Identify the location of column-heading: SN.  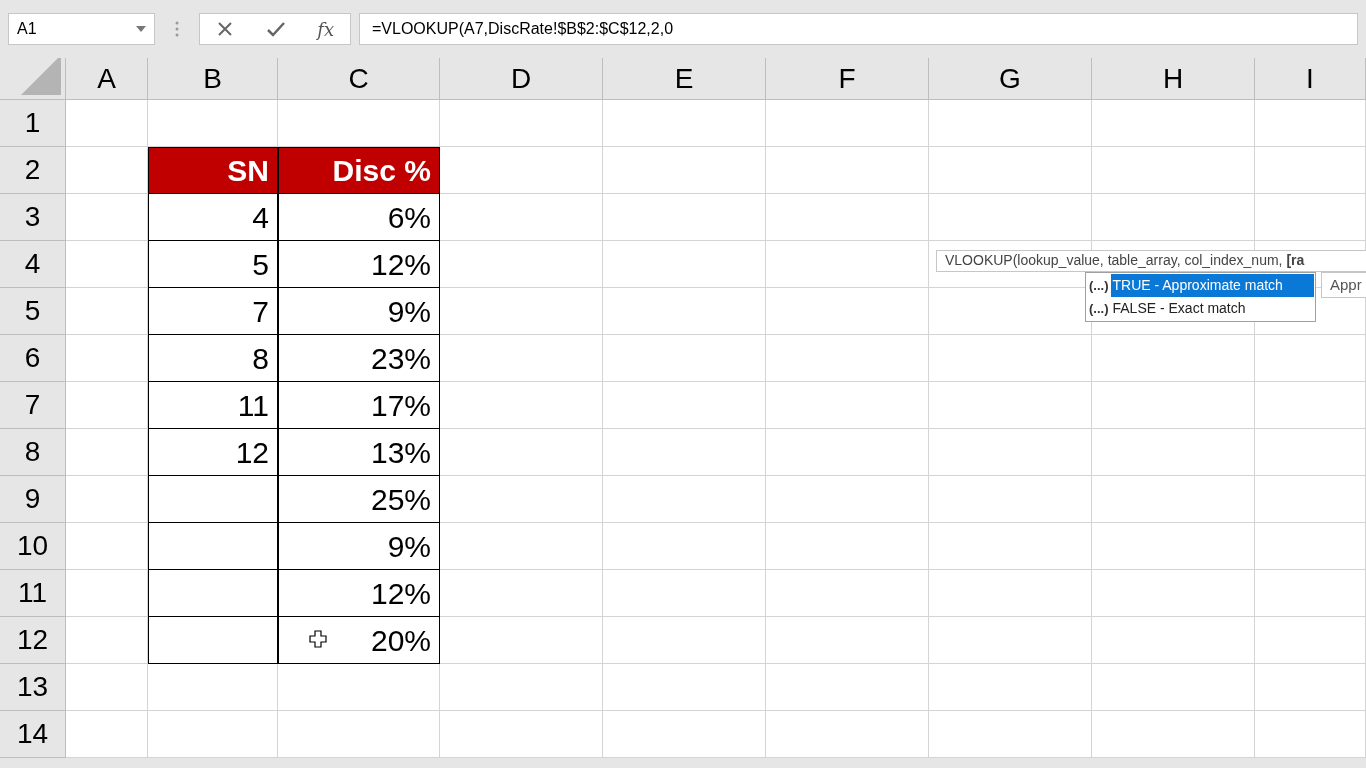
(213, 170).